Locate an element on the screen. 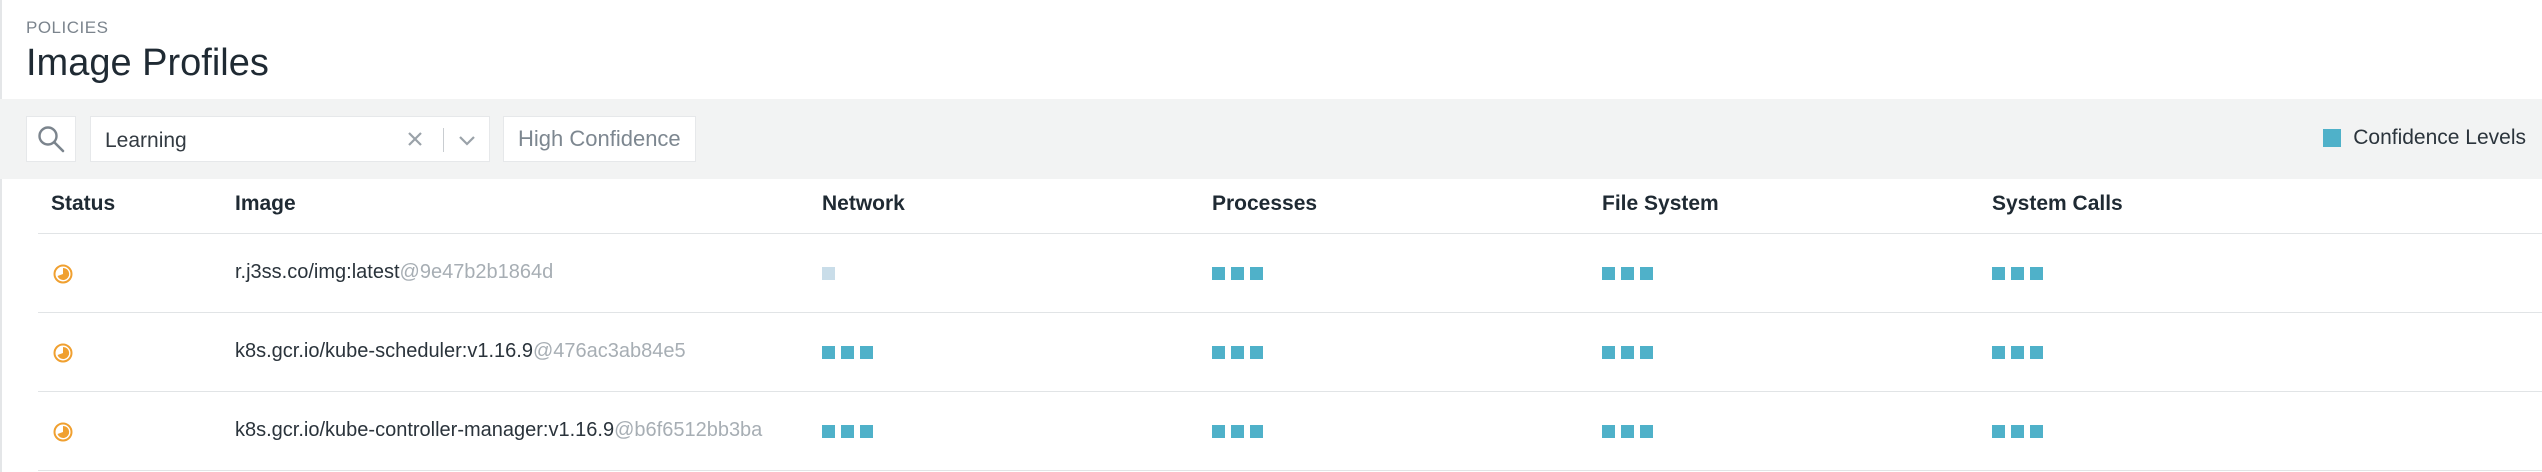  image-hash: @9e47b2b1864d is located at coordinates (476, 272).